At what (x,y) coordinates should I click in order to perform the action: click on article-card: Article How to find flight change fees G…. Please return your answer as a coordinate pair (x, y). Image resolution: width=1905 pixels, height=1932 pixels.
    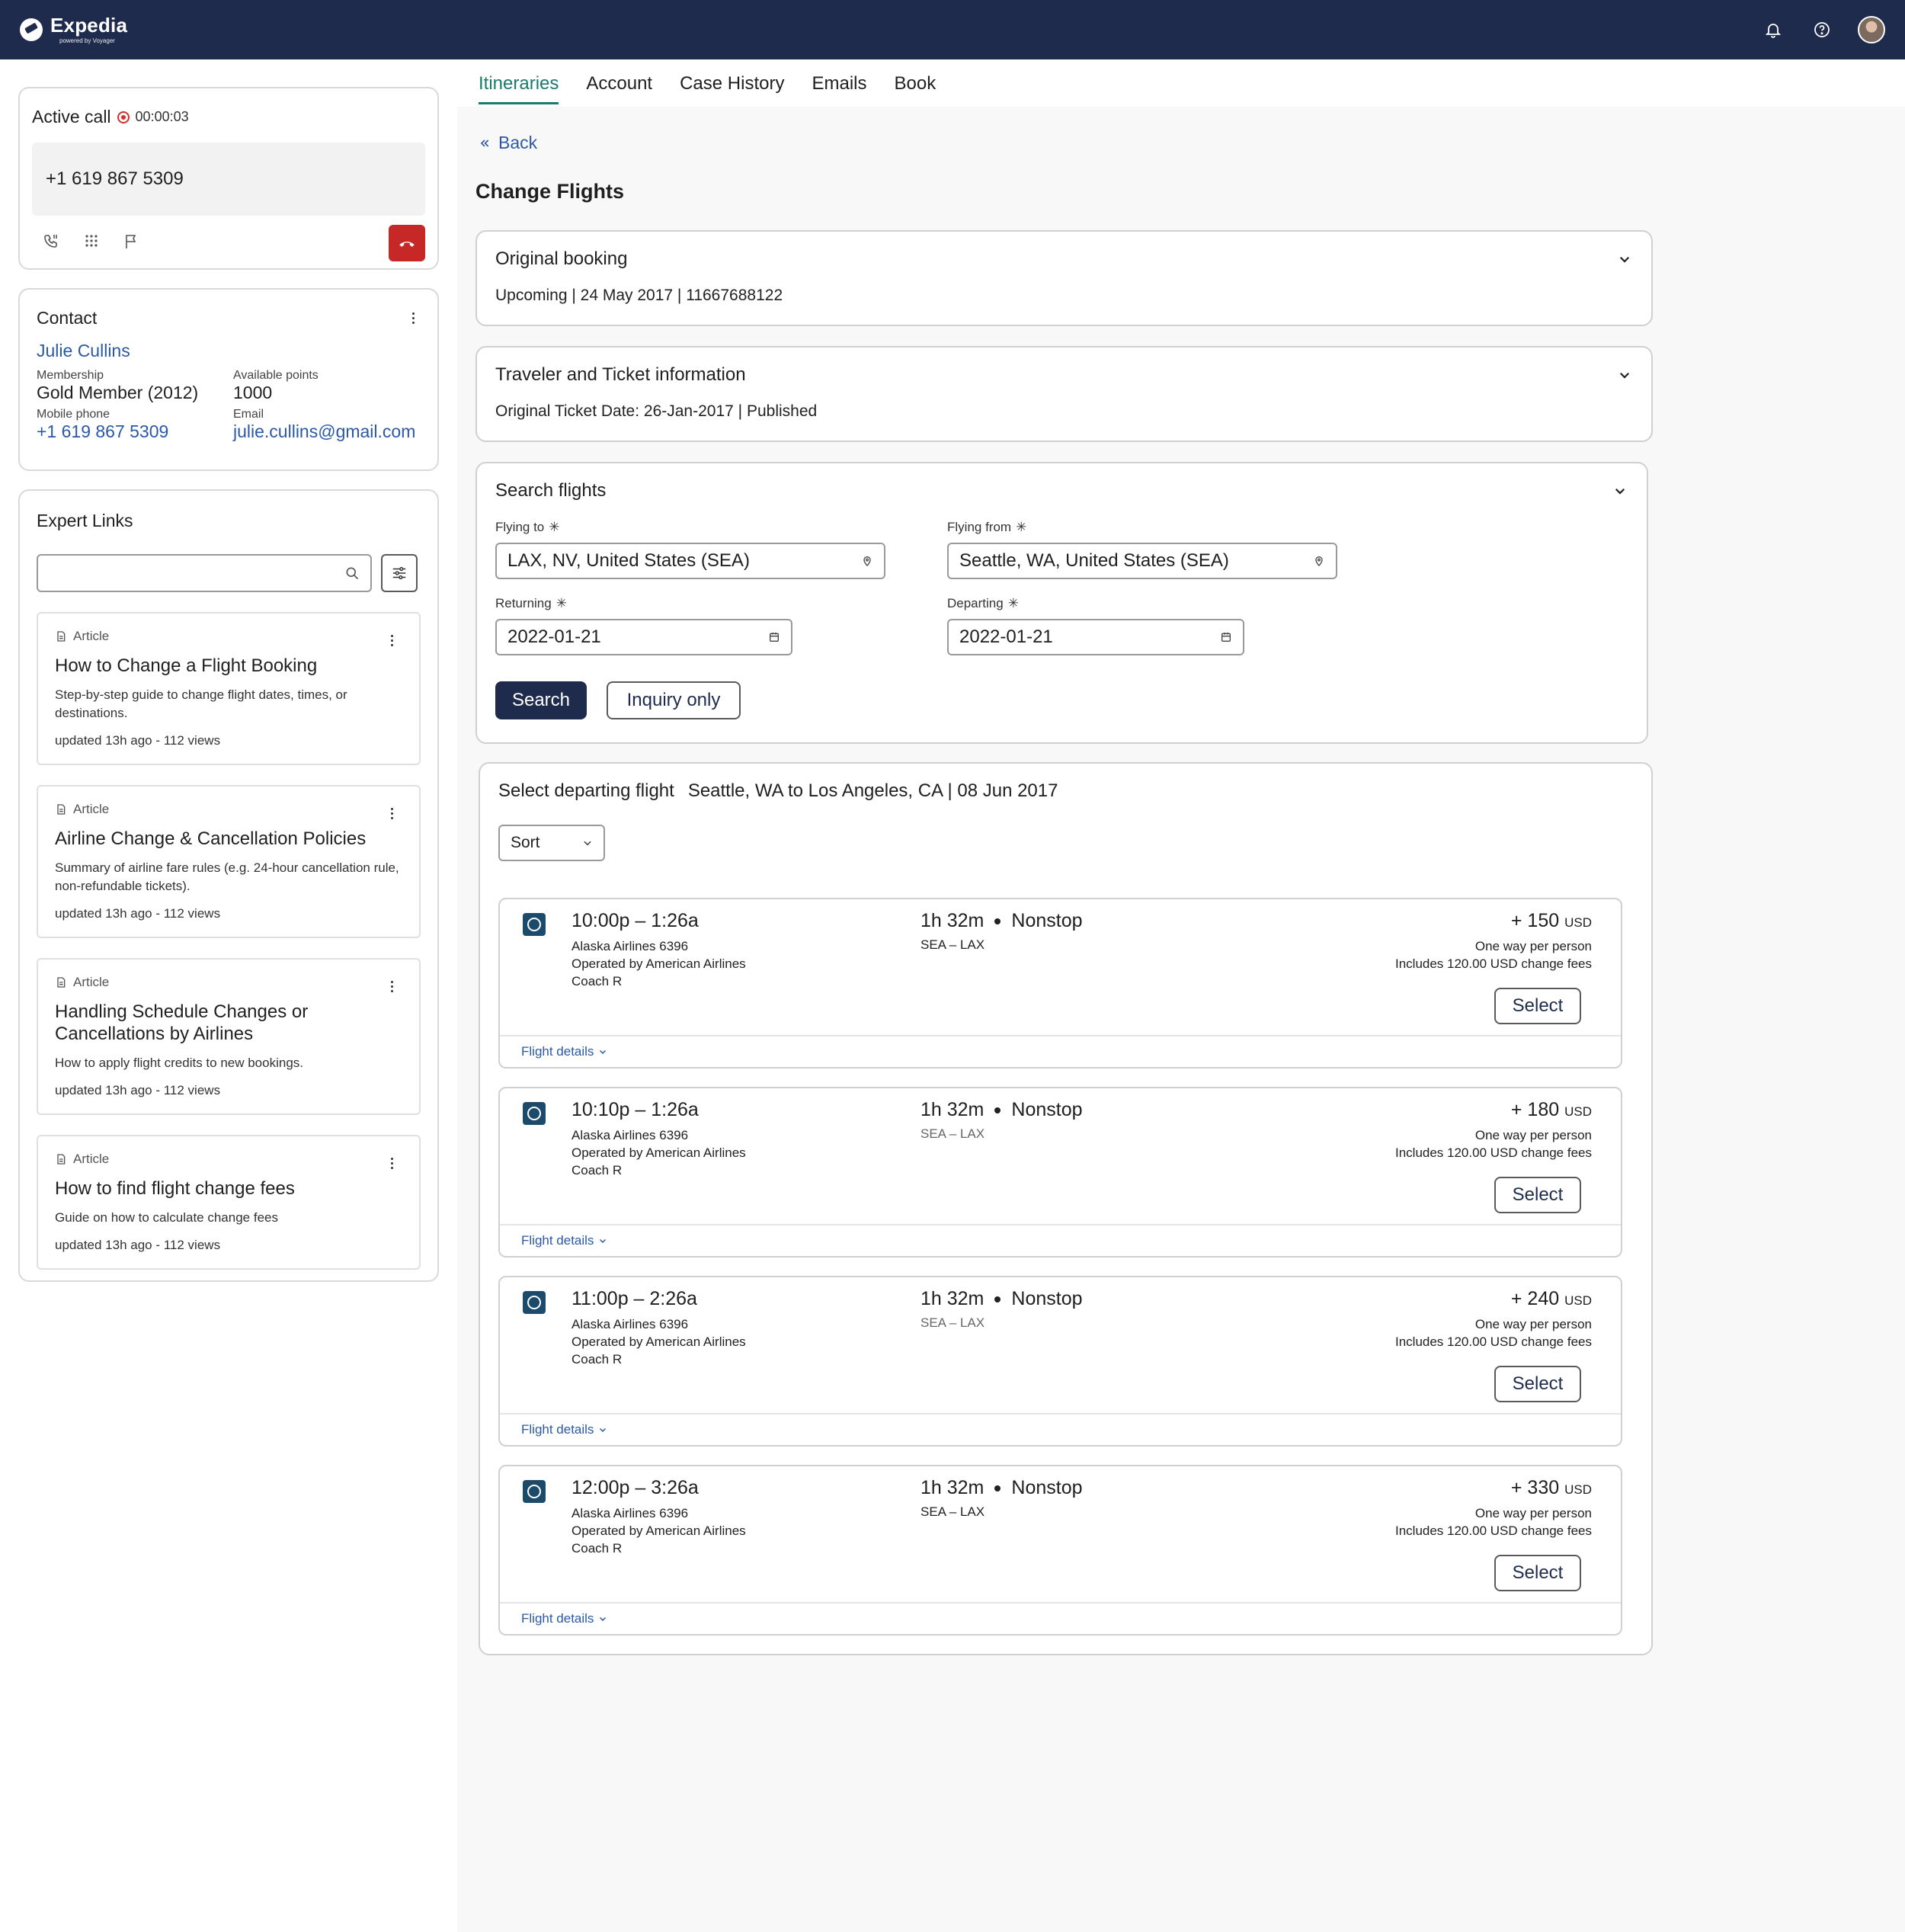
    Looking at the image, I should click on (229, 1202).